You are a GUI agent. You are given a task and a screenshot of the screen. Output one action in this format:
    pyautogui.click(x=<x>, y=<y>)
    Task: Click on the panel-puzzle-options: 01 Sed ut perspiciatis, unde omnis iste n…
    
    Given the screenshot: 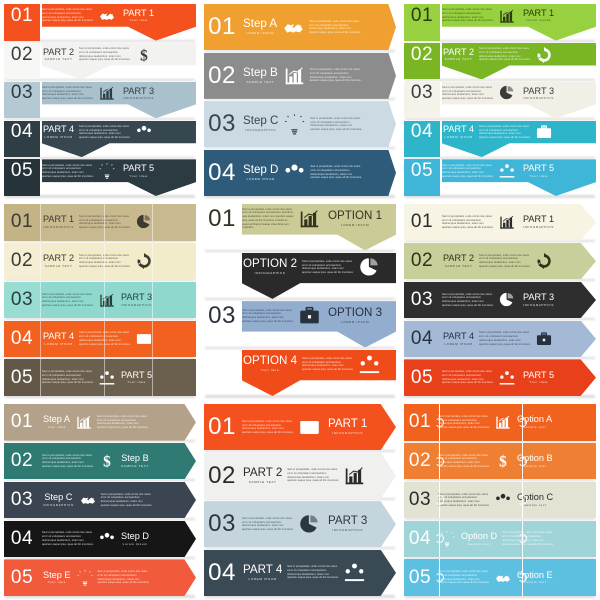 What is the action you would take?
    pyautogui.click(x=500, y=500)
    